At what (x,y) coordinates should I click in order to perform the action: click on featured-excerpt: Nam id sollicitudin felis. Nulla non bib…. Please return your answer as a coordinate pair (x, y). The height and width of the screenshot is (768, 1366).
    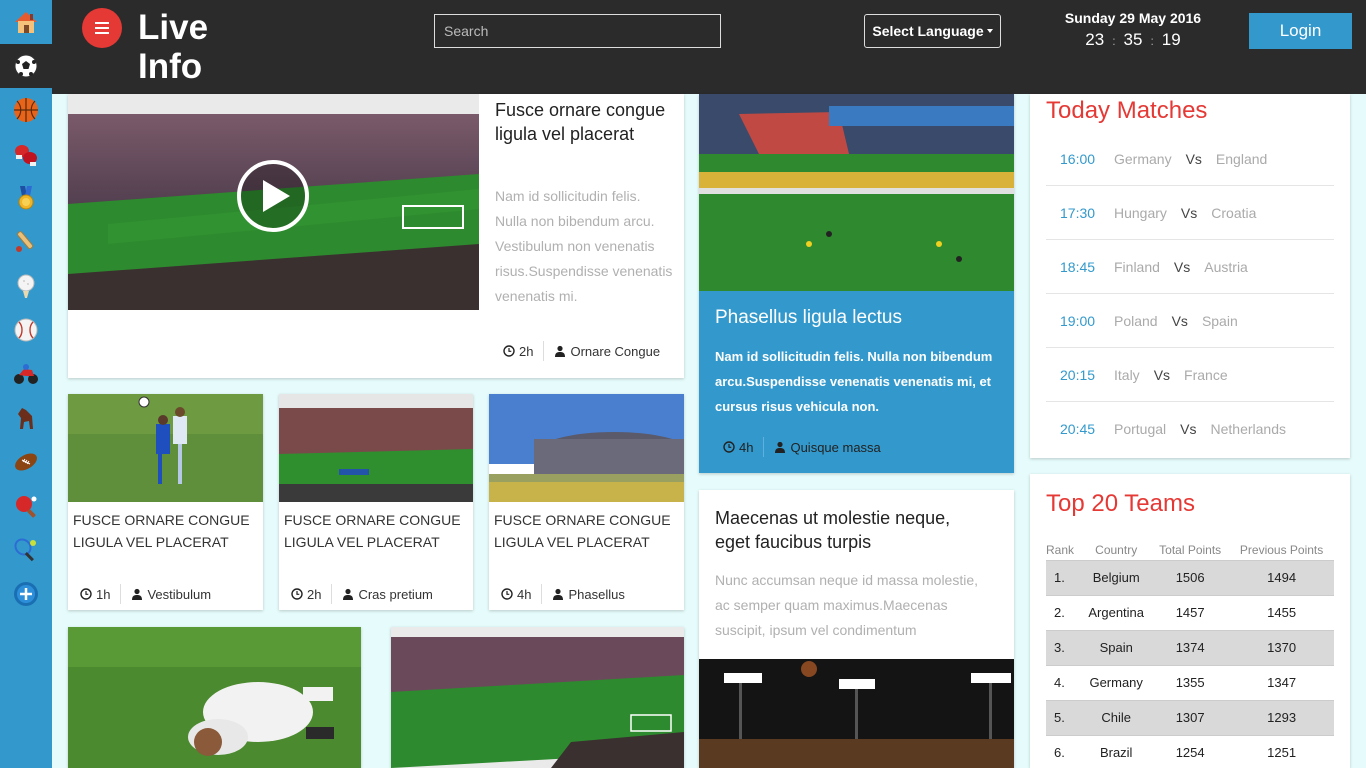
    Looking at the image, I should click on (584, 246).